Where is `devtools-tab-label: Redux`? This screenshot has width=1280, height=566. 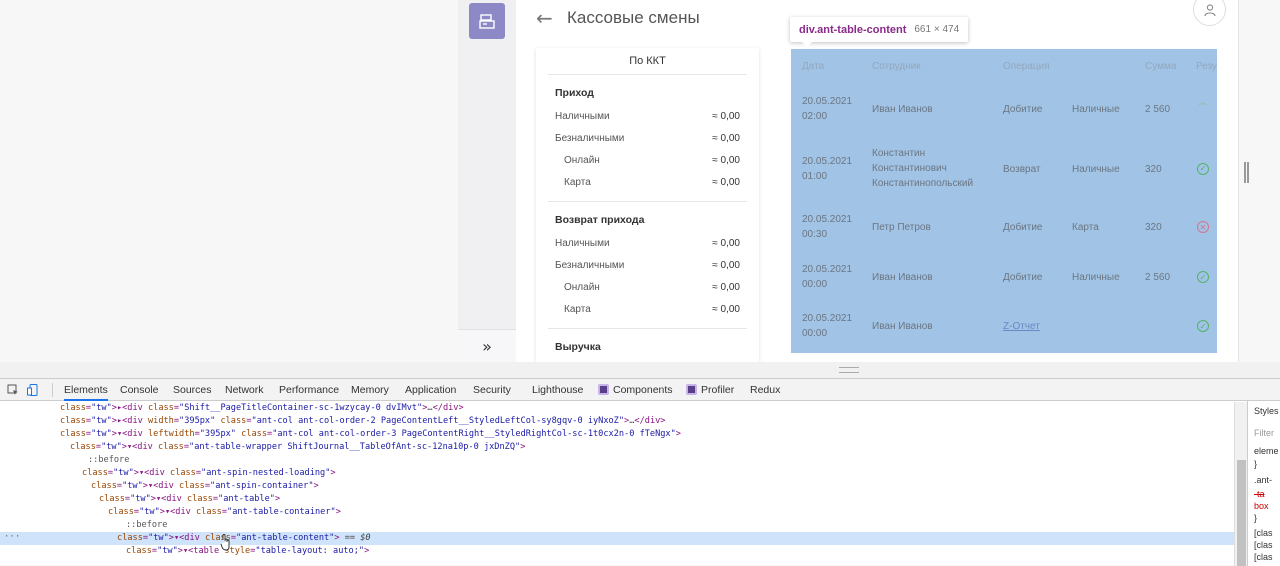
devtools-tab-label: Redux is located at coordinates (765, 390).